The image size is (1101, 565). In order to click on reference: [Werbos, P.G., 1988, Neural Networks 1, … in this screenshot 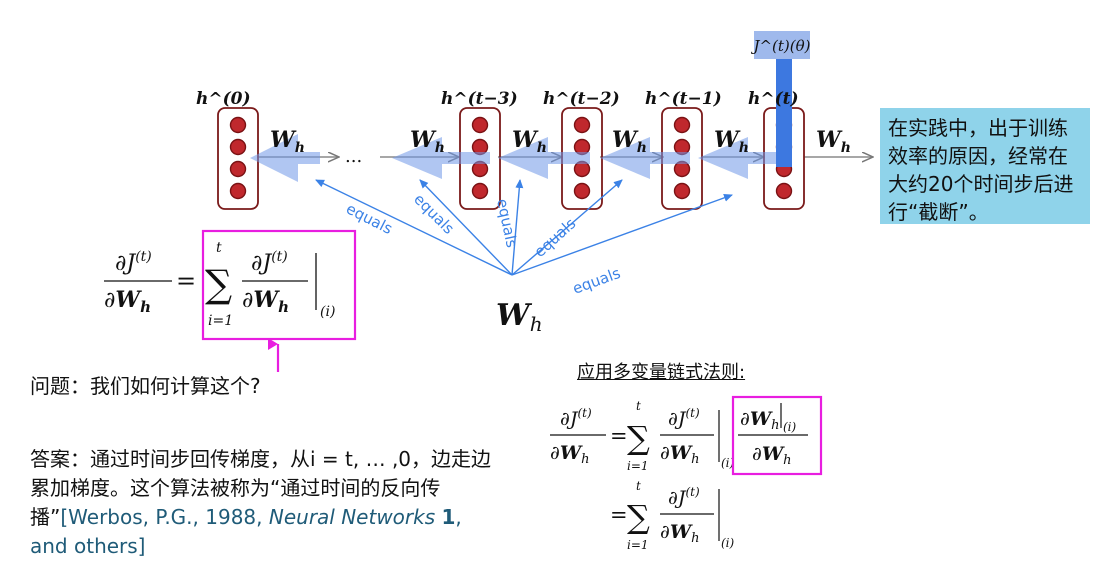, I will do `click(246, 531)`.